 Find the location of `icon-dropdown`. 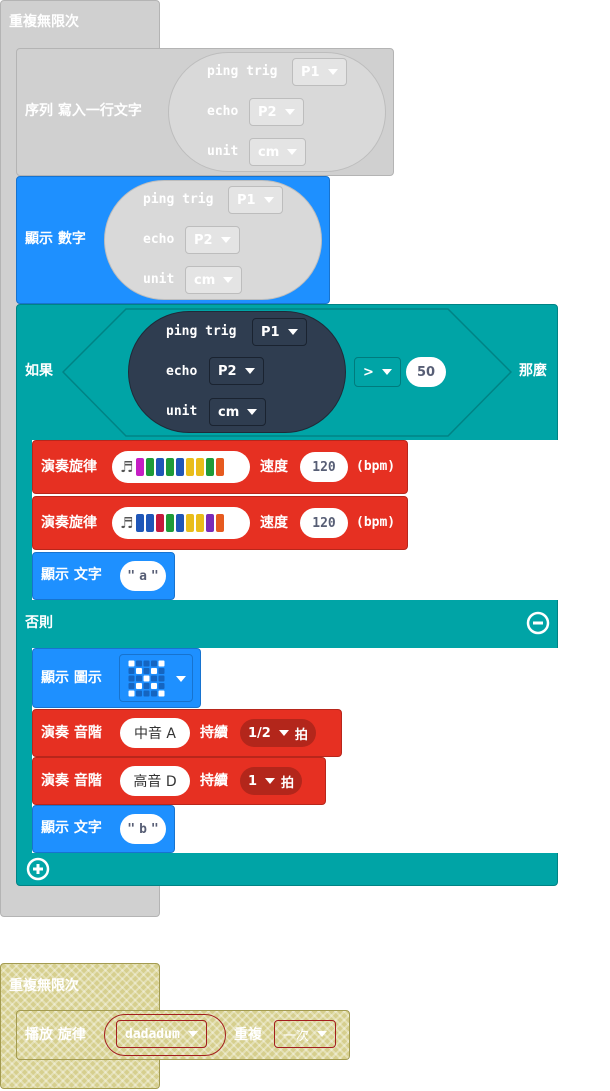

icon-dropdown is located at coordinates (156, 678).